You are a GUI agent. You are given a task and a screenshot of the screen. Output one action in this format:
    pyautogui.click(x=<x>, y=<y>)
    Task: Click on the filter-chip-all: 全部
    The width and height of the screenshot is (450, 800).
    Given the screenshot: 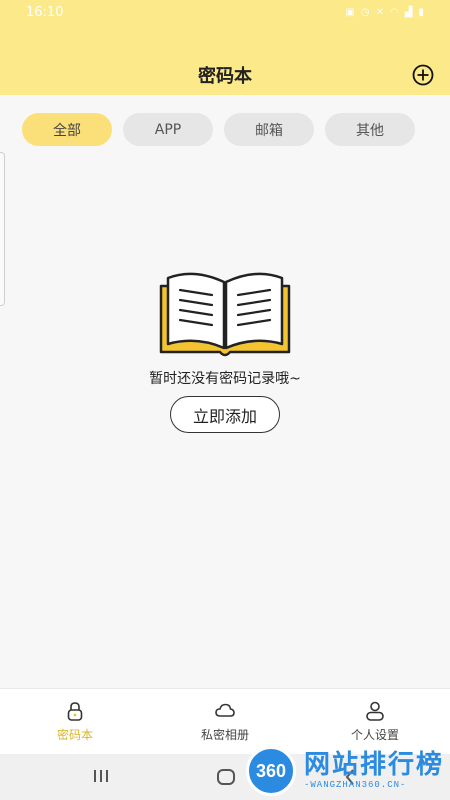 What is the action you would take?
    pyautogui.click(x=67, y=129)
    